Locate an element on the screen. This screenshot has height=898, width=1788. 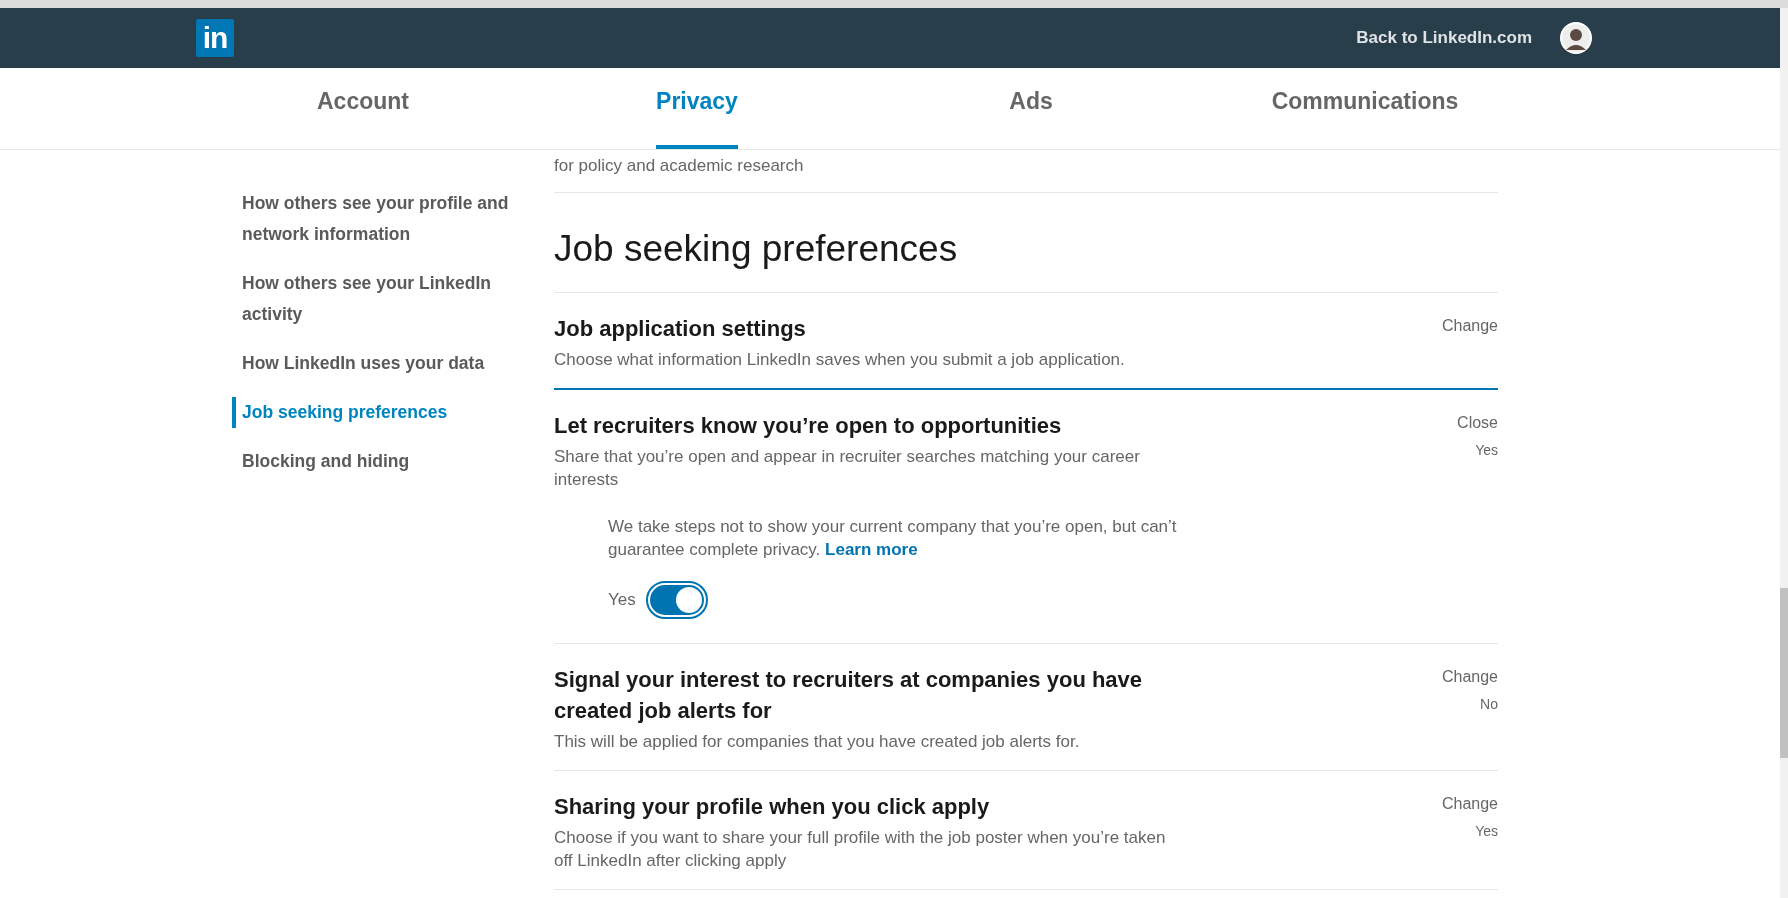
setting-description: Choose if you want to share your full profile with the job poster when you’re taken off LinkedIn after clicking apply is located at coordinates (860, 849).